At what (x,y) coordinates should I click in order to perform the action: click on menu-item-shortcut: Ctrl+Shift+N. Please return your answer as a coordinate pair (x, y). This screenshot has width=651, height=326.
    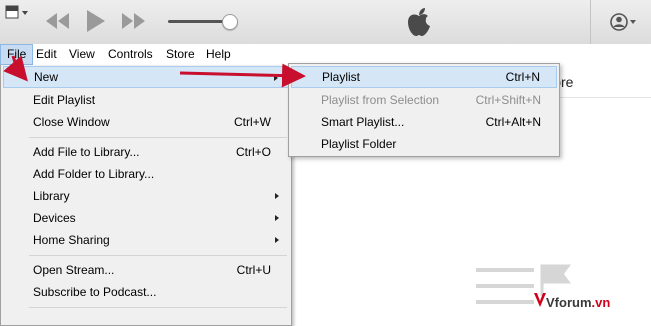
    Looking at the image, I should click on (508, 100).